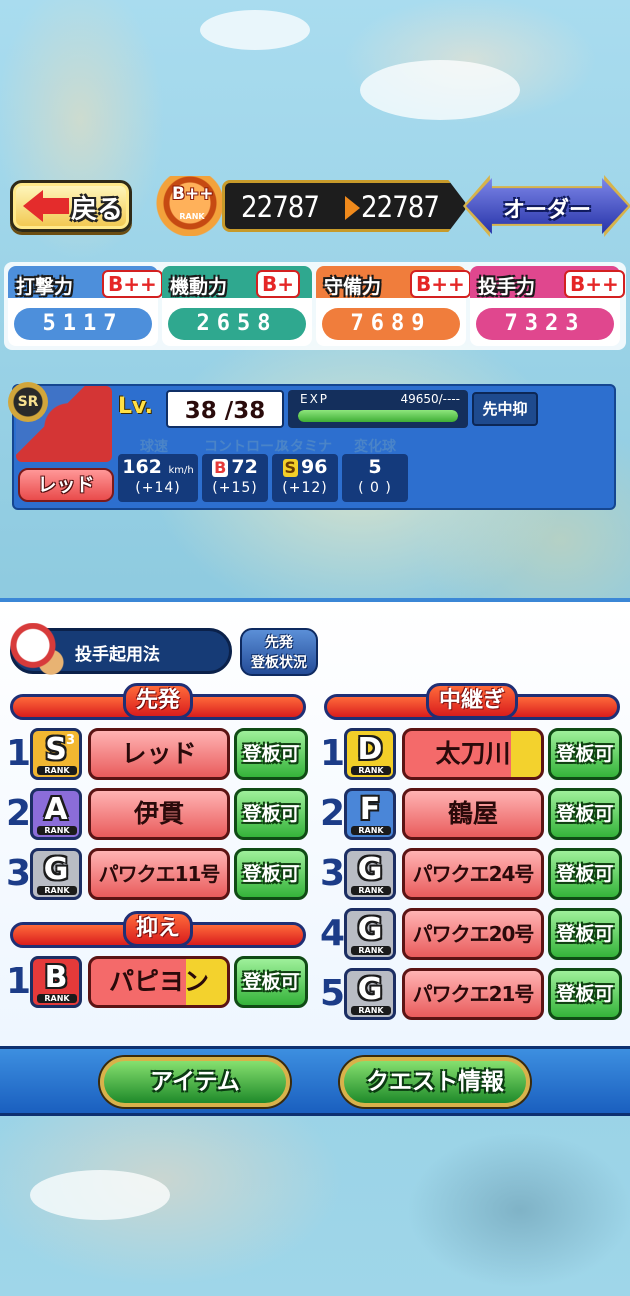 Image resolution: width=630 pixels, height=1296 pixels. Describe the element at coordinates (56, 982) in the screenshot. I see `rank-badge: B RANK` at that location.